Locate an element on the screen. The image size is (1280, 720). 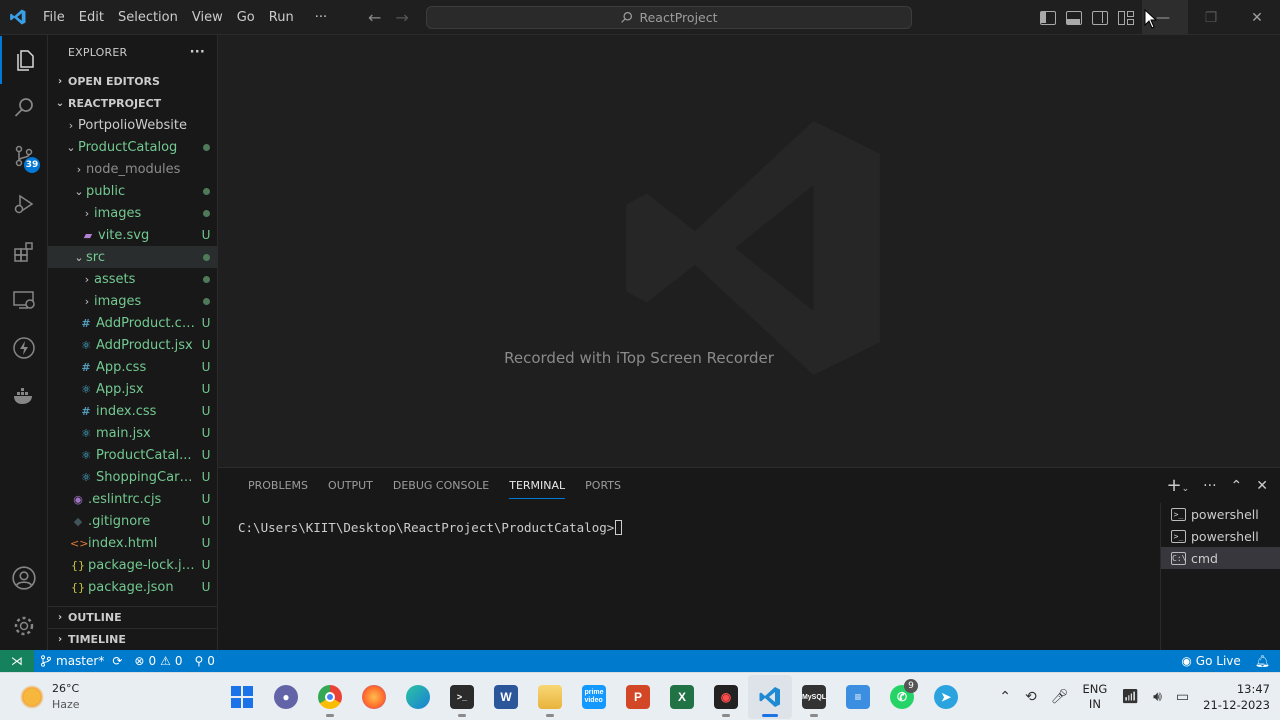
tree-folder: ⌄ ProductCatalog is located at coordinates (132, 147).